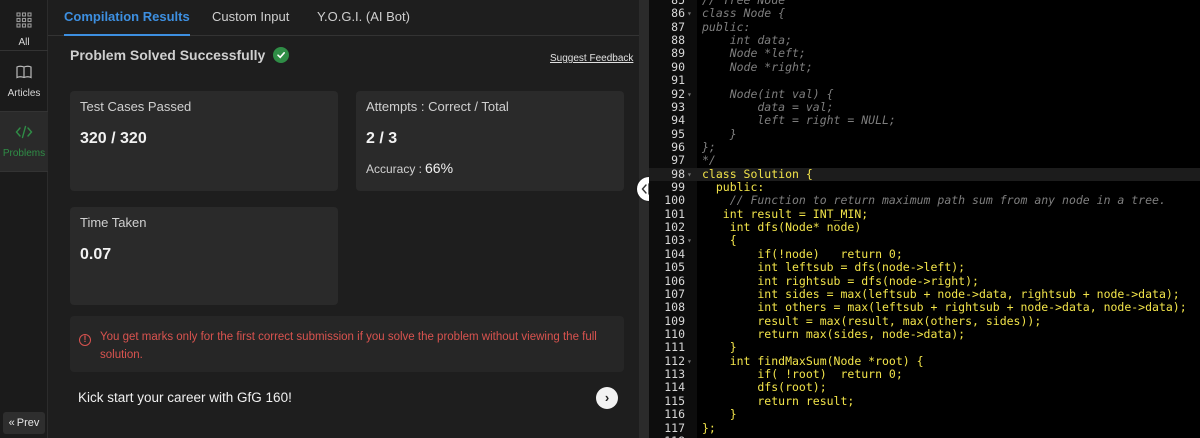 The image size is (1200, 438). What do you see at coordinates (678, 173) in the screenshot?
I see `line-number: 98` at bounding box center [678, 173].